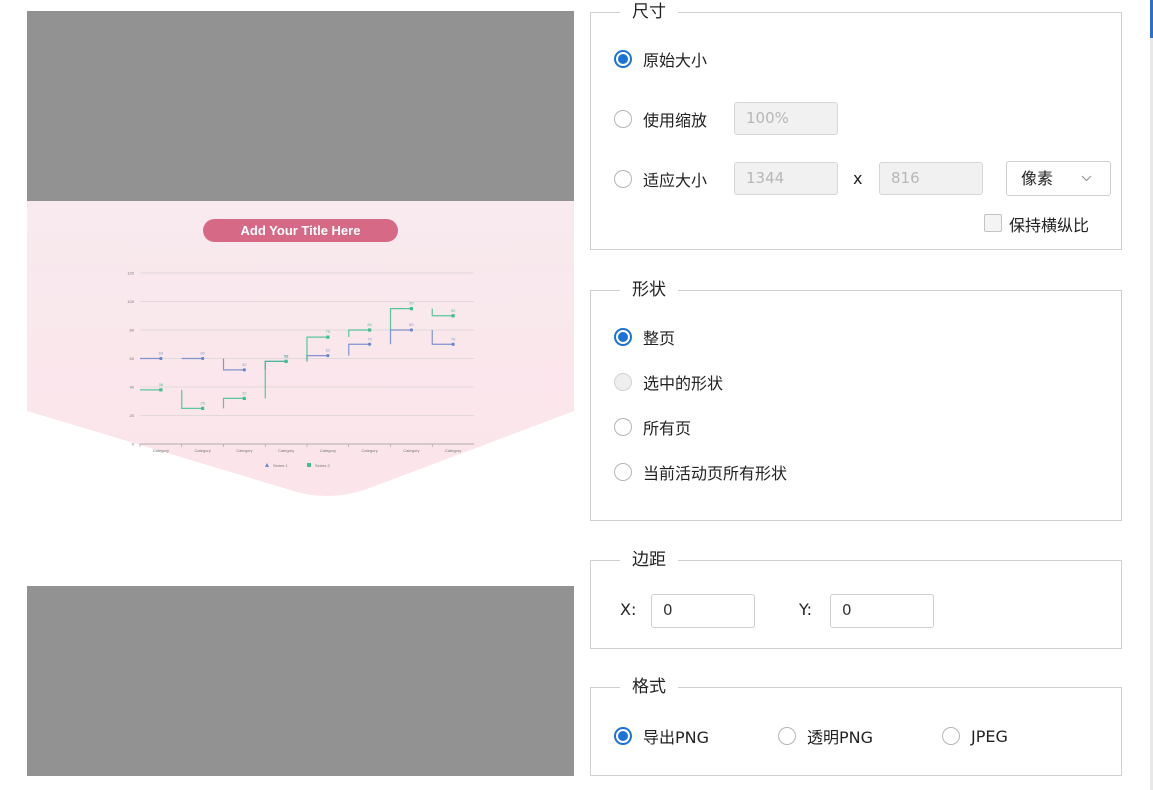 This screenshot has height=790, width=1153. I want to click on shape-option-label: 当前活动页所有形状, so click(715, 473).